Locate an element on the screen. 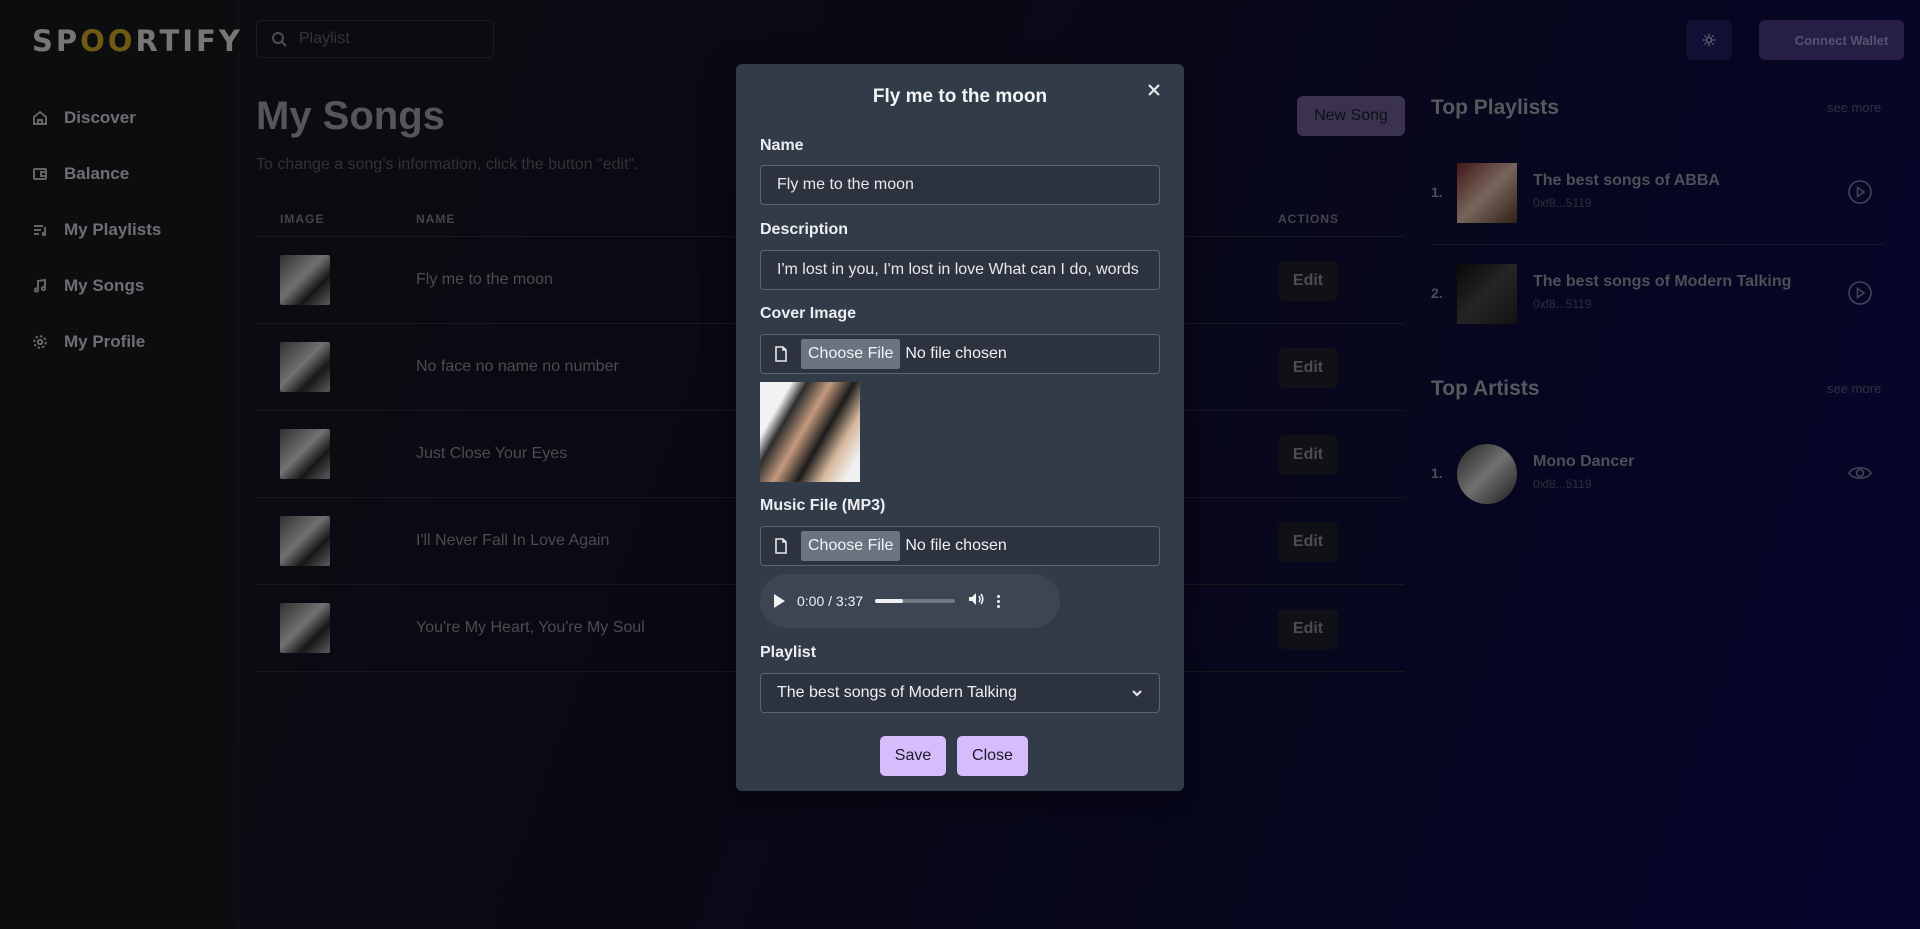  audio-player: 0:00 / 3:37 is located at coordinates (910, 601).